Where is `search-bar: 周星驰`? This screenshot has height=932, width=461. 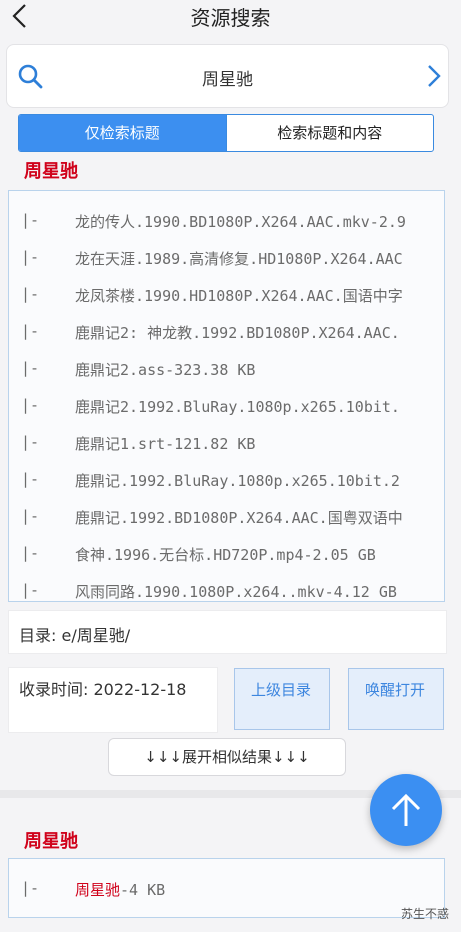
search-bar: 周星驰 is located at coordinates (227, 76).